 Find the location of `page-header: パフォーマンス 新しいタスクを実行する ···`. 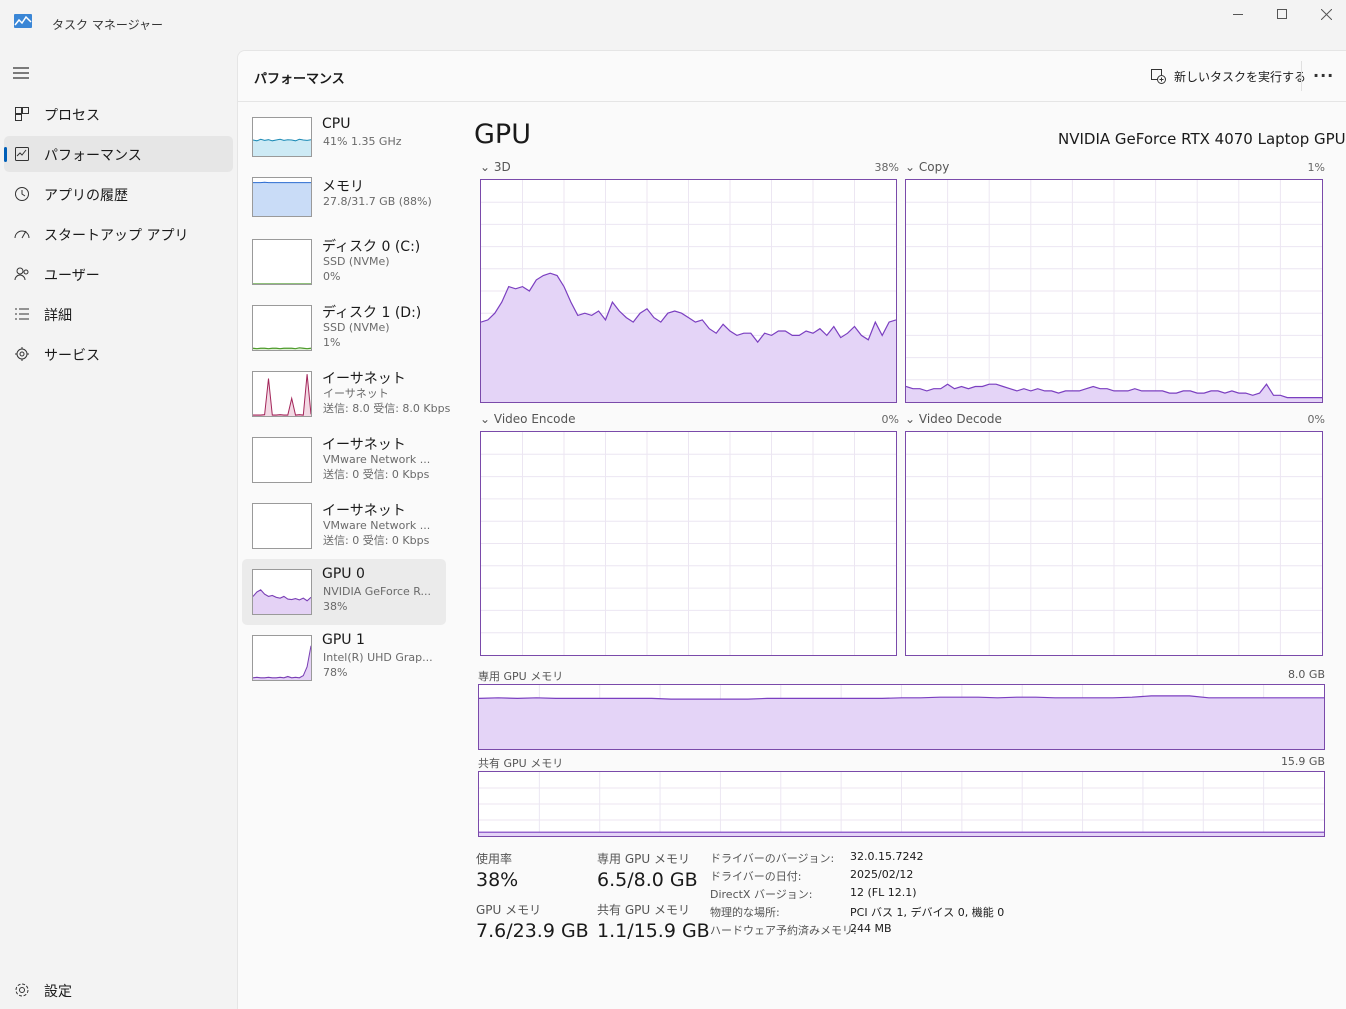

page-header: パフォーマンス 新しいタスクを実行する ··· is located at coordinates (792, 76).